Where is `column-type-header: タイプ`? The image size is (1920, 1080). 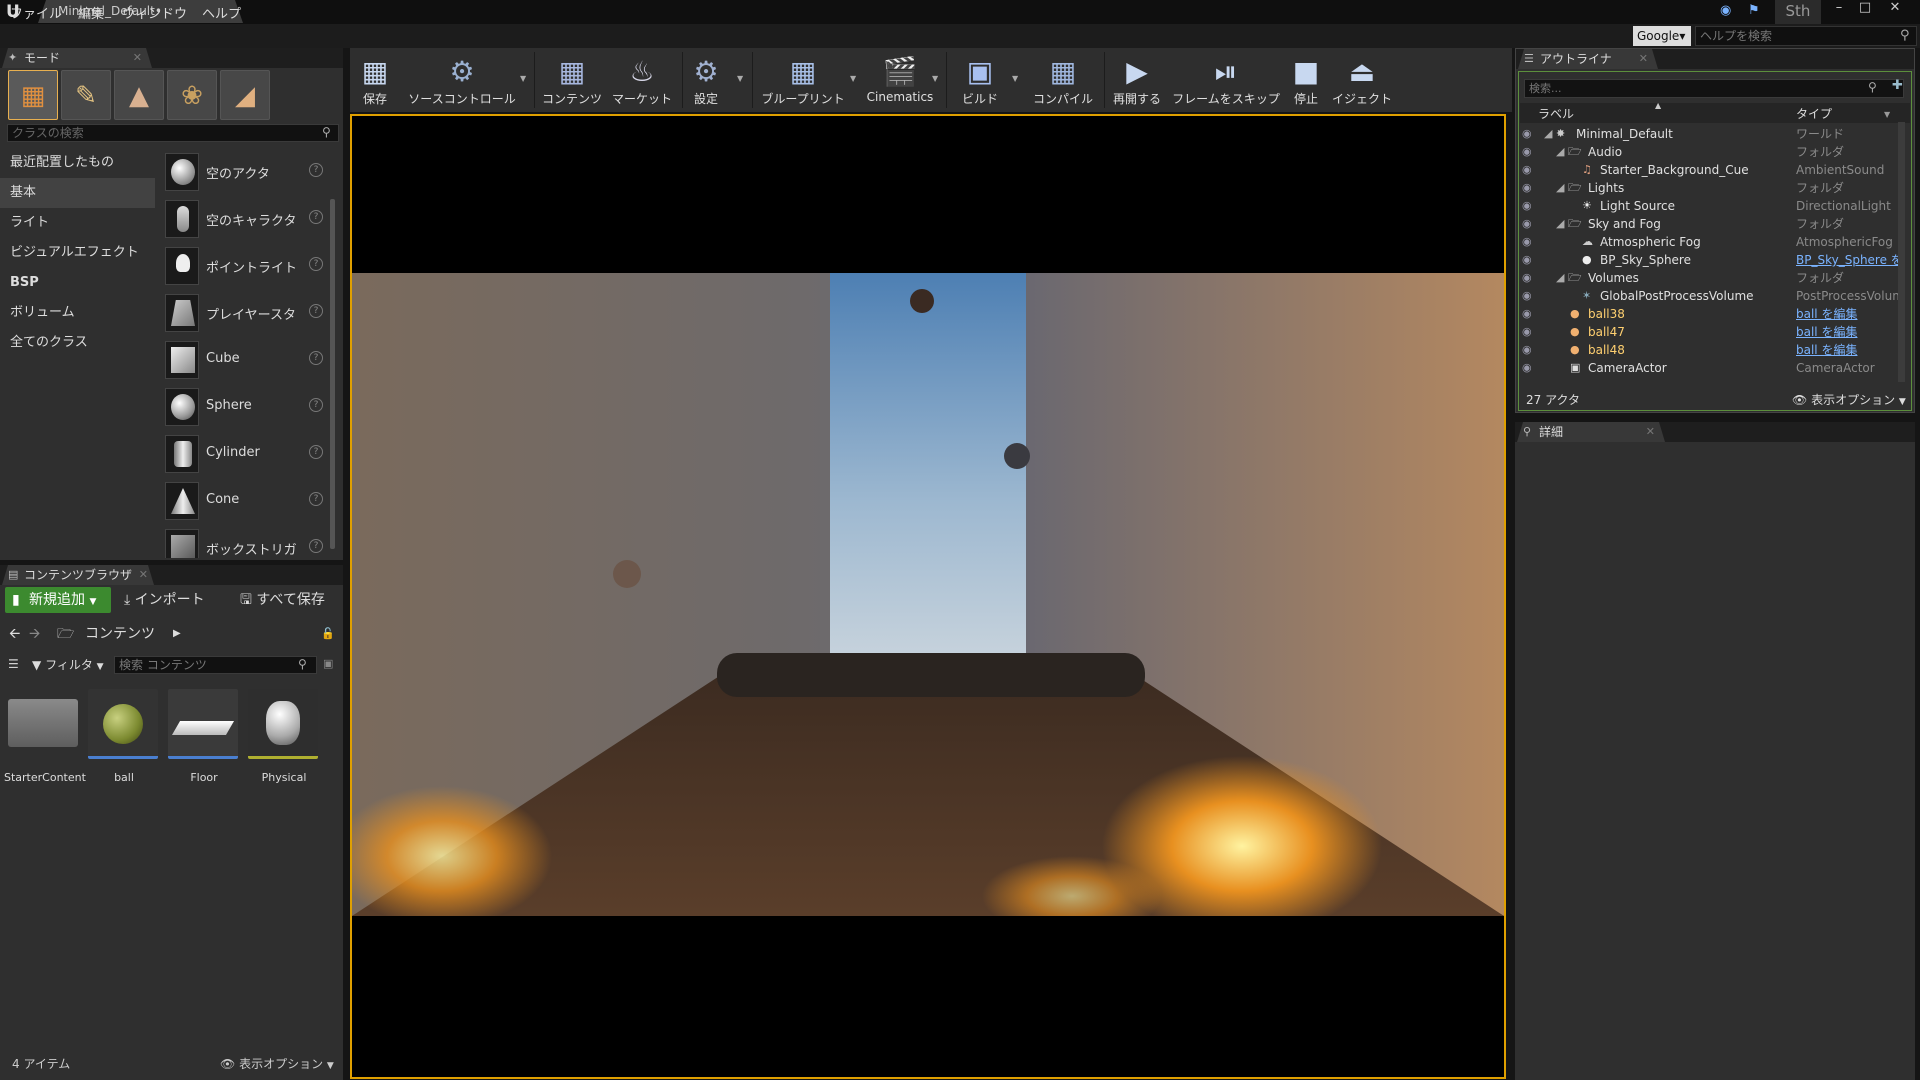 column-type-header: タイプ is located at coordinates (1814, 113).